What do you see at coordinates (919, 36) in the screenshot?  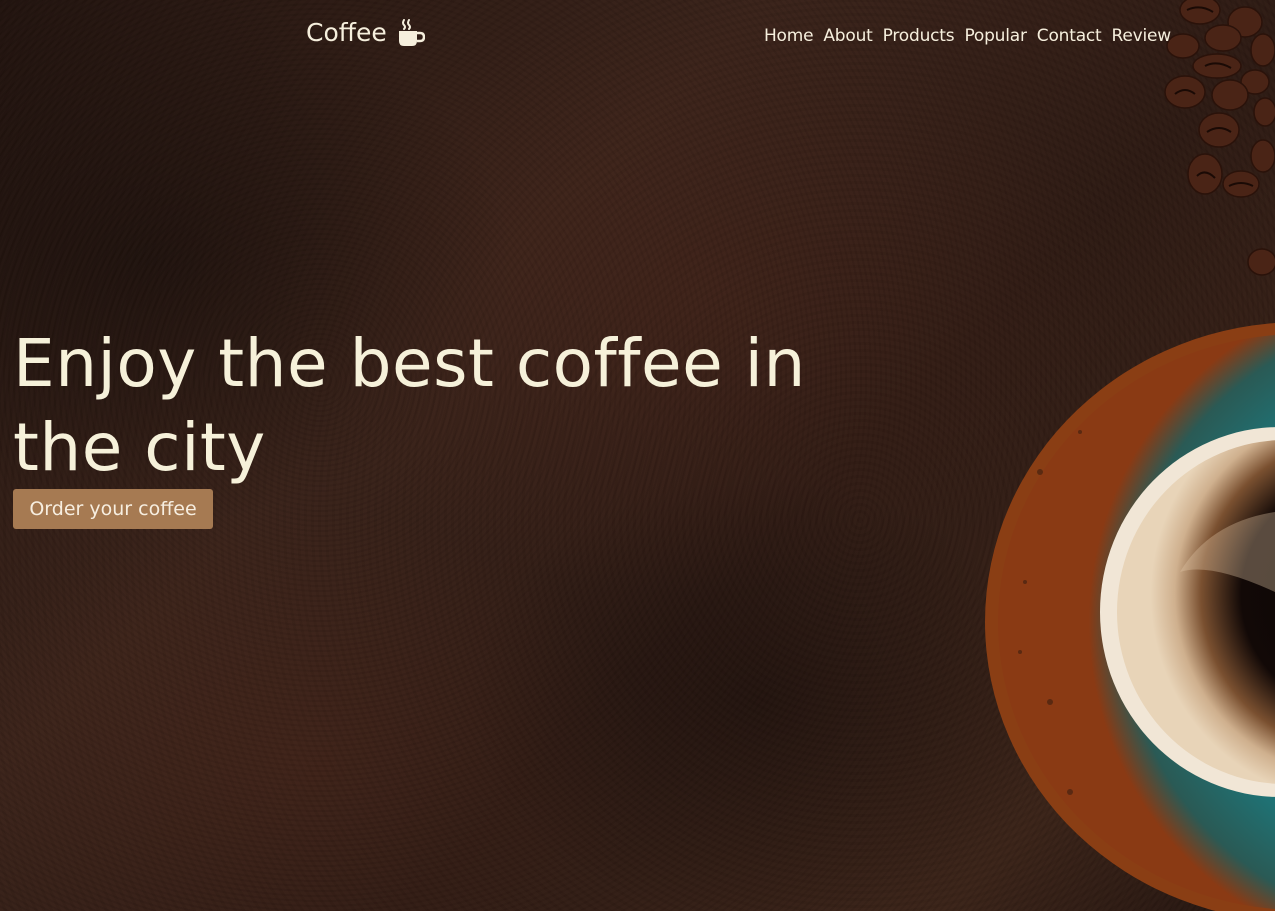 I see `nav-products-link: Products` at bounding box center [919, 36].